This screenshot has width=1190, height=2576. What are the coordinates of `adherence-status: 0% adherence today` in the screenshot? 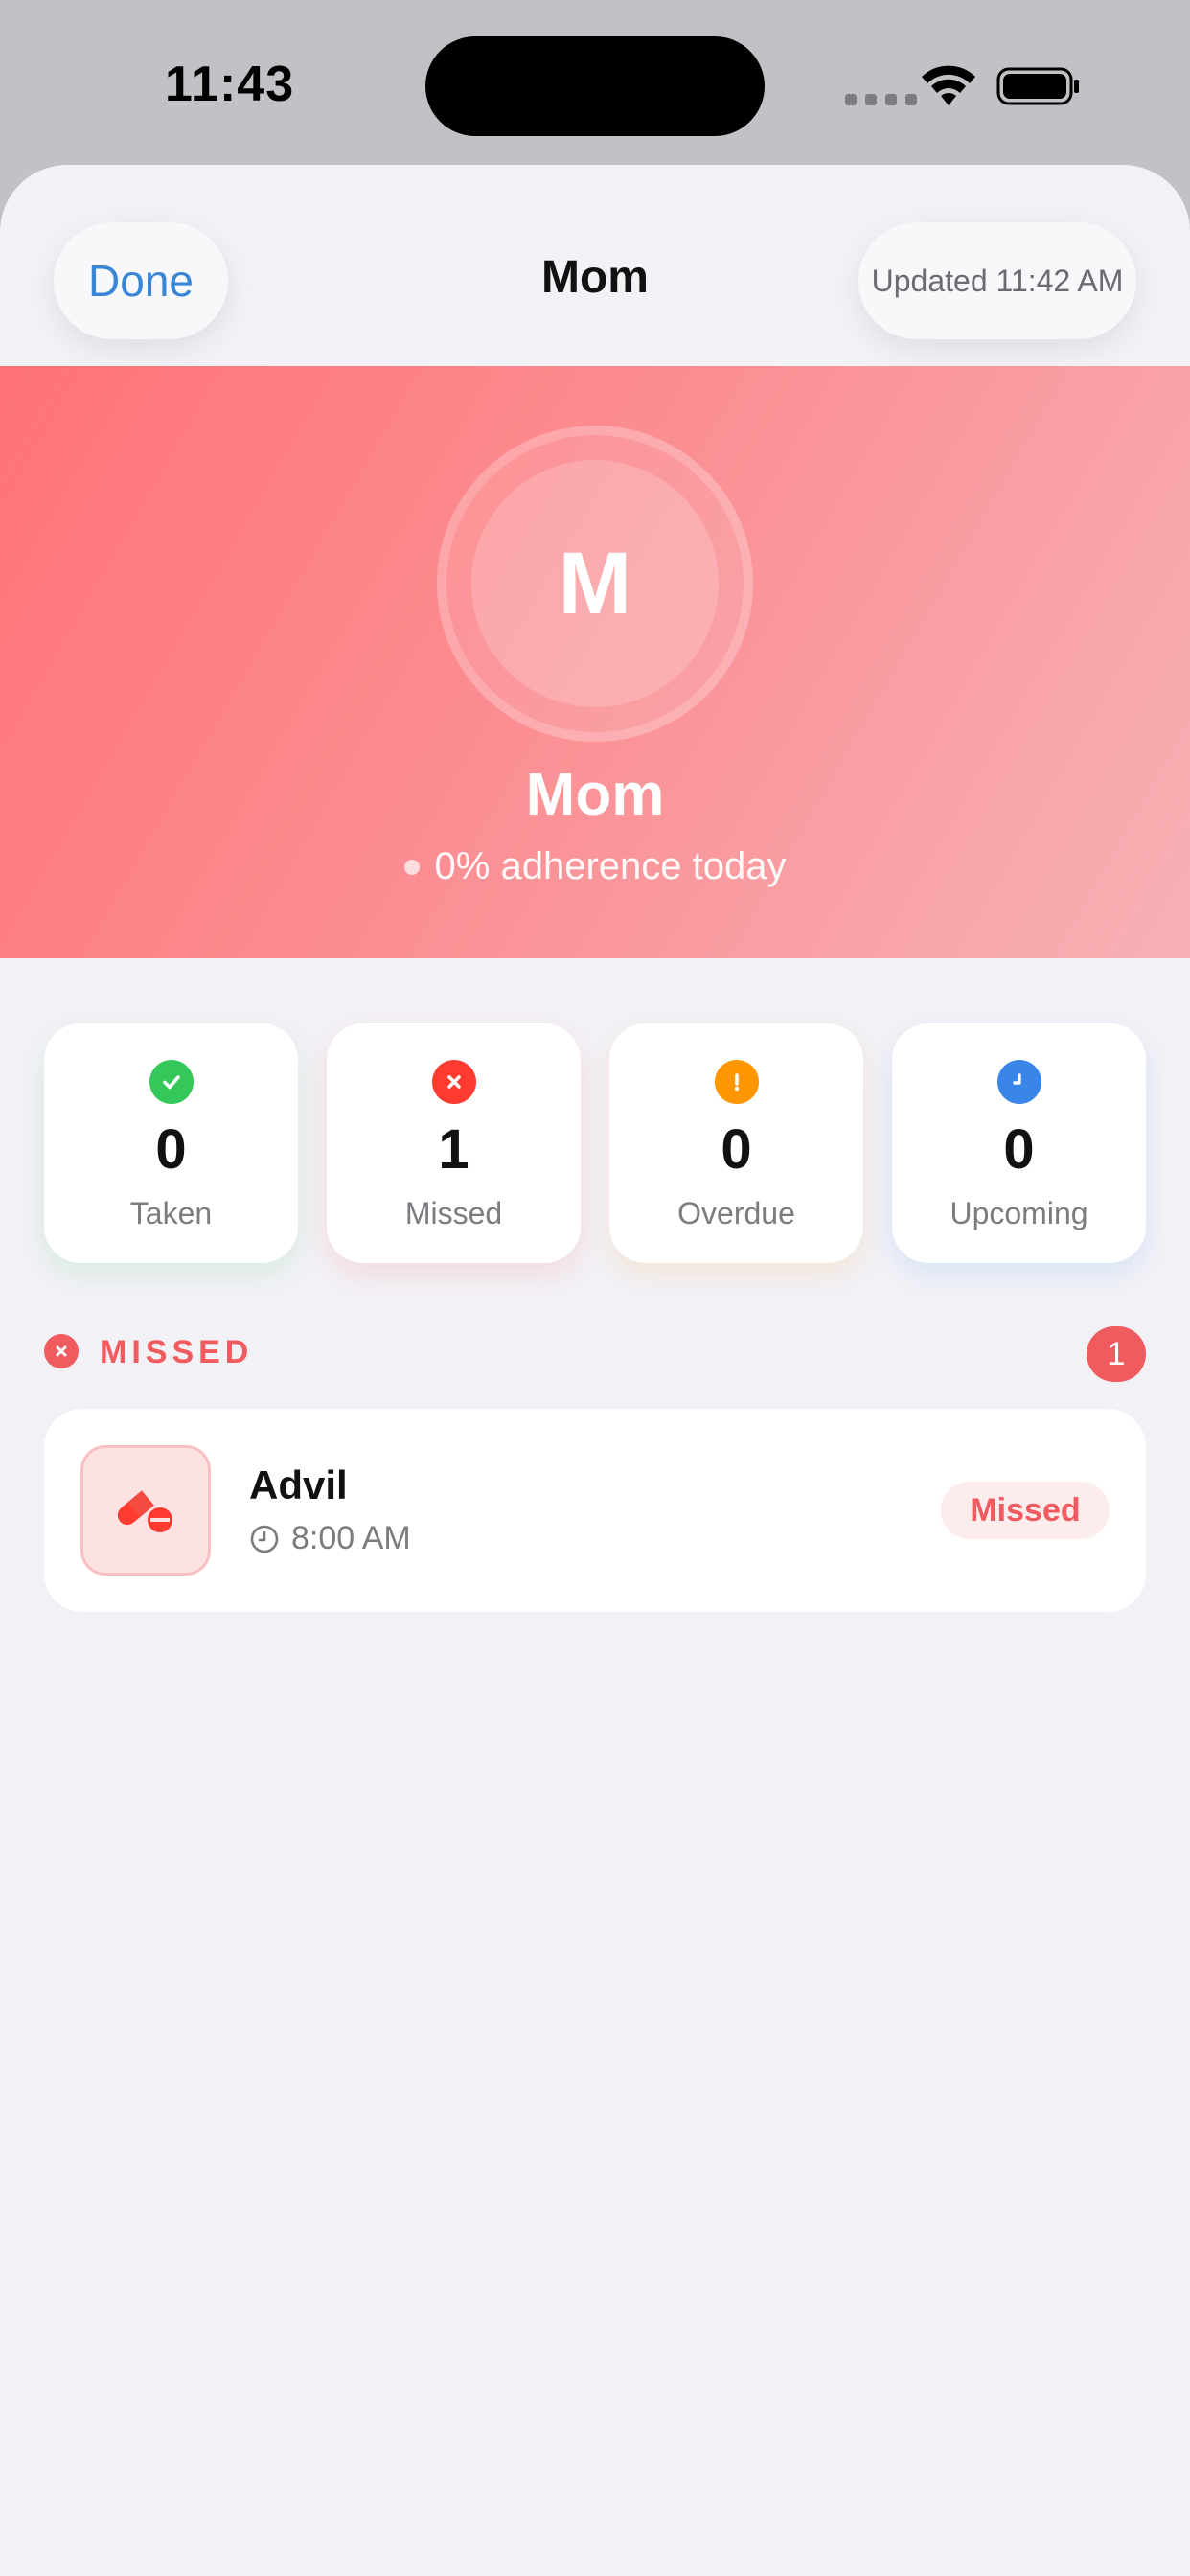 It's located at (595, 866).